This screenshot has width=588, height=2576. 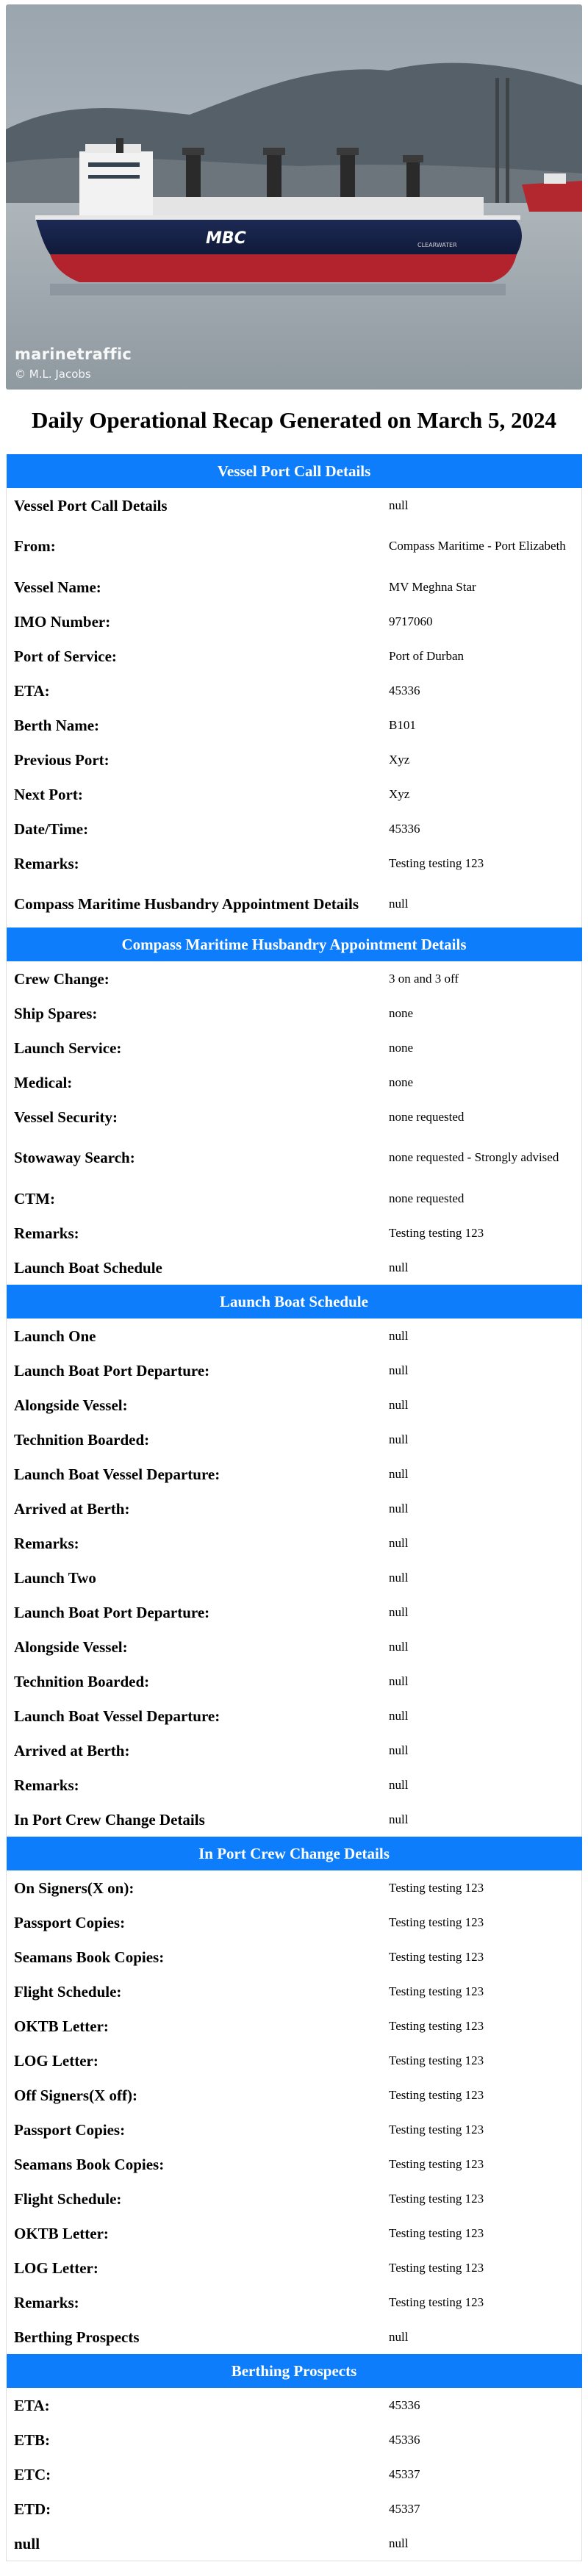 I want to click on table-row: Launch Service: none, so click(x=294, y=1047).